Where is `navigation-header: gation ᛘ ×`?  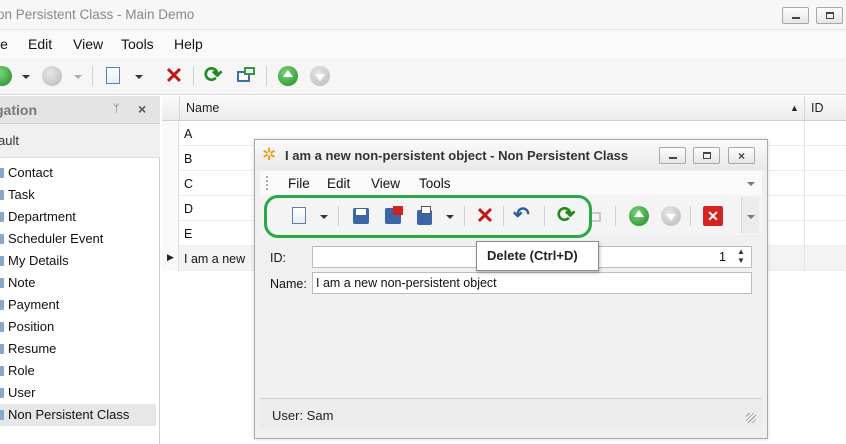 navigation-header: gation ᛘ × is located at coordinates (80, 110).